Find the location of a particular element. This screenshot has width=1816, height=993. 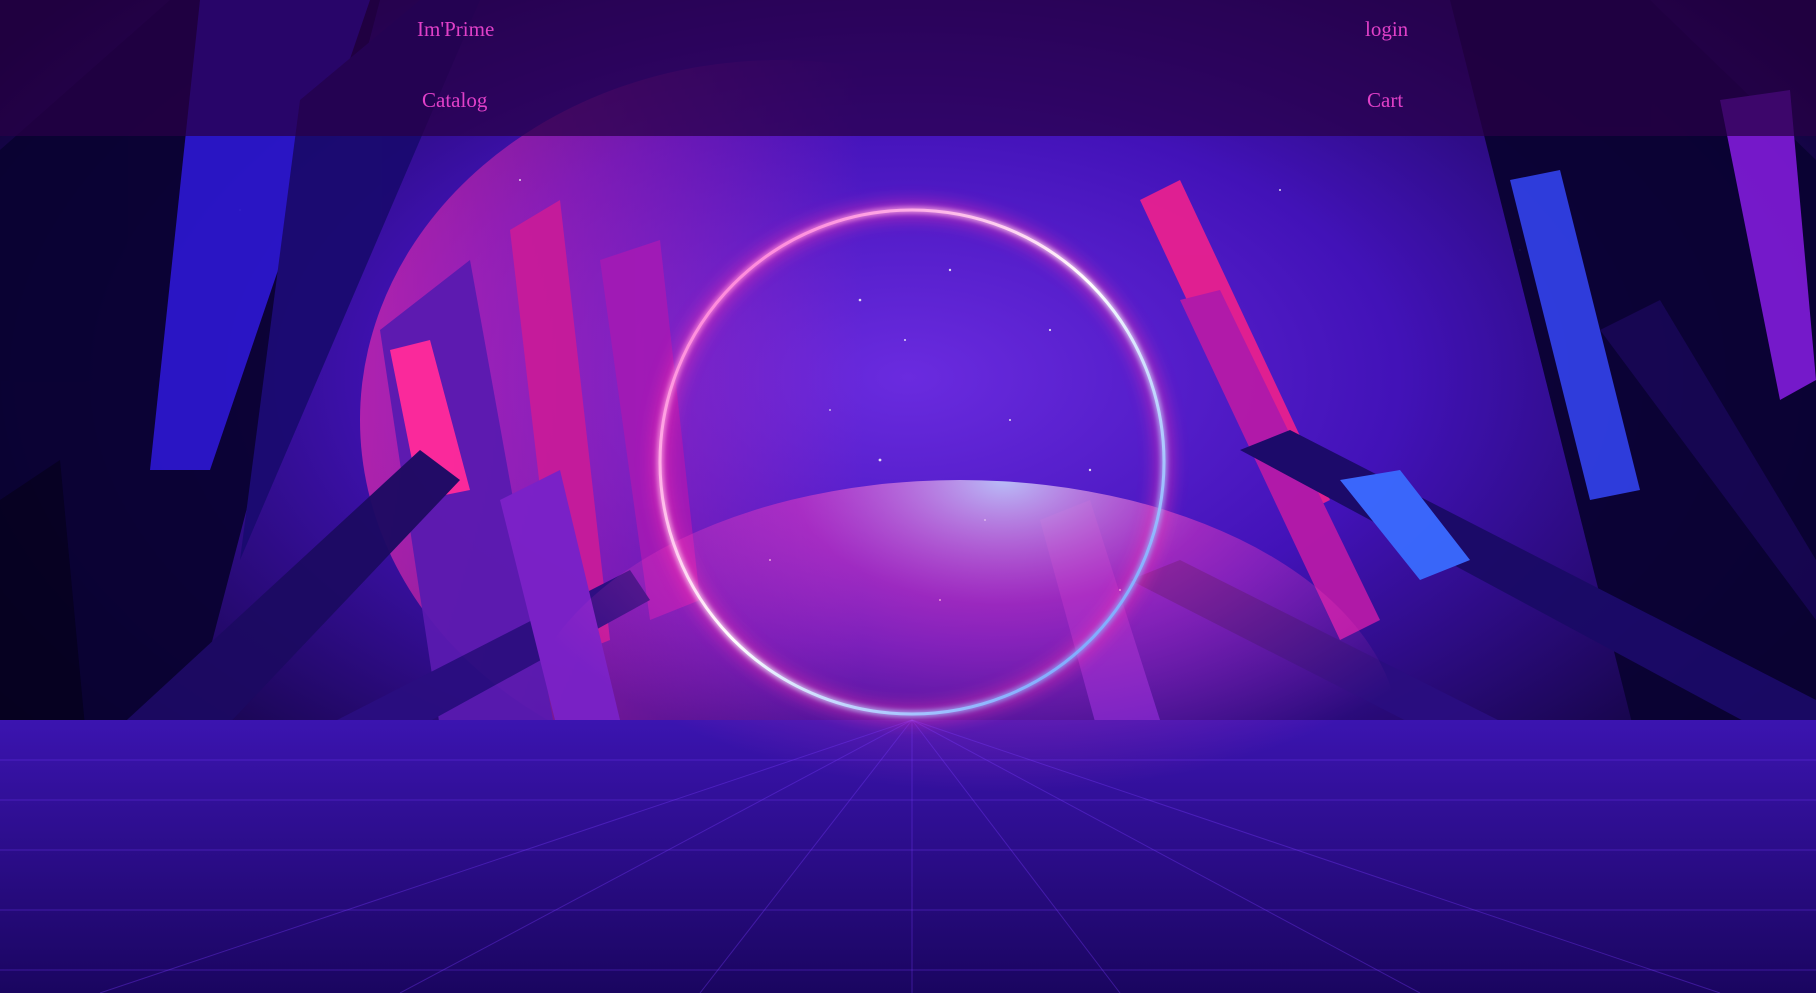

brand-link: Im'Prime is located at coordinates (455, 29).